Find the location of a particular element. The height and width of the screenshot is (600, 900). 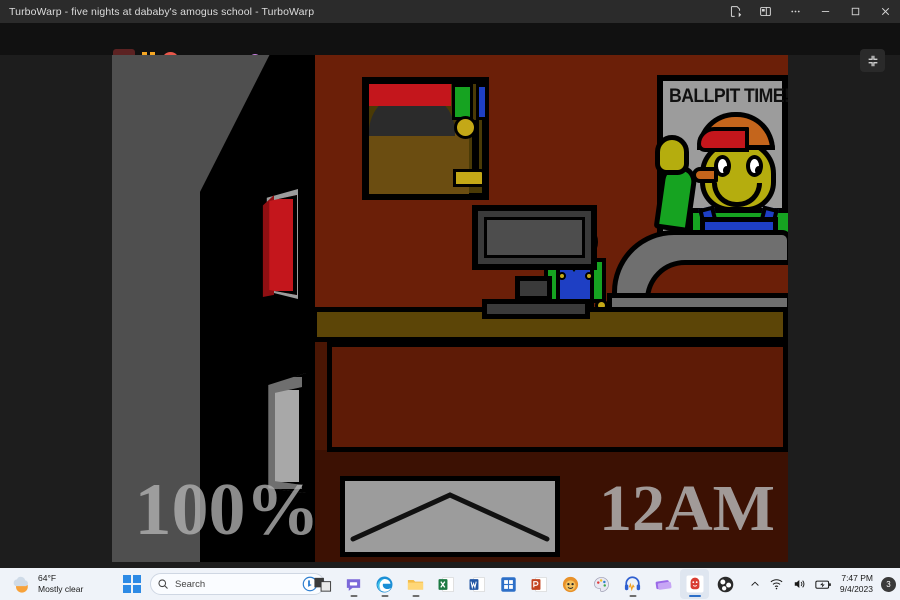

turbowarp-toolbar is located at coordinates (450, 47).